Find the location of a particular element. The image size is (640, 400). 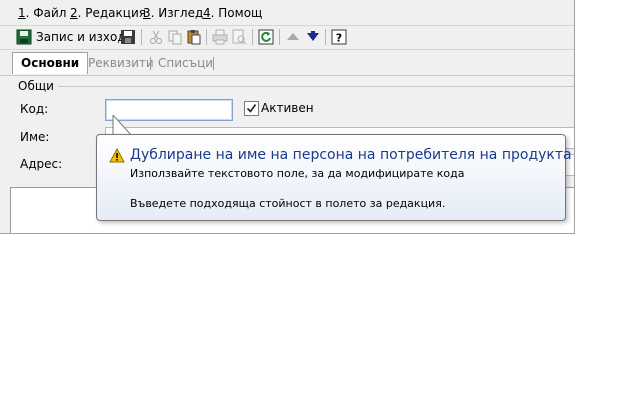

help-icon: ? is located at coordinates (339, 37).